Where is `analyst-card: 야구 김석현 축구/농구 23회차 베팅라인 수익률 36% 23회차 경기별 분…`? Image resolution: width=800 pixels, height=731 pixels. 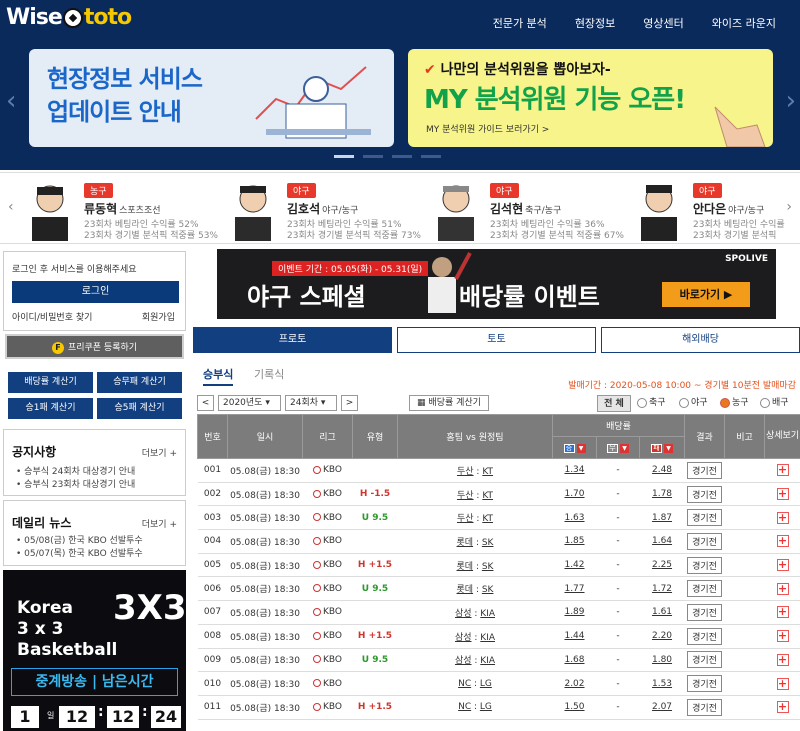 analyst-card: 야구 김석현 축구/농구 23회차 베팅라인 수익률 36% 23회차 경기별 분… is located at coordinates (515, 209).